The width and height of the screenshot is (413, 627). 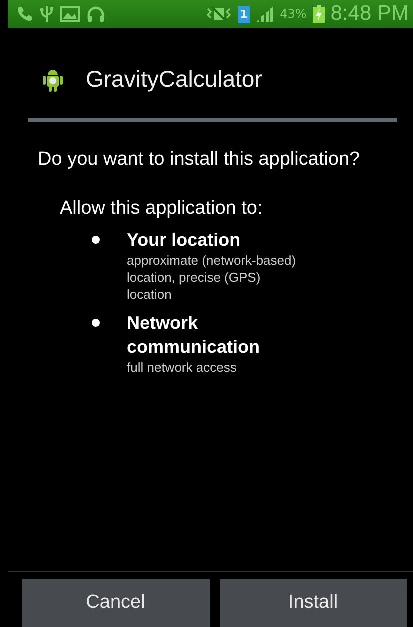 What do you see at coordinates (219, 14) in the screenshot?
I see `vibrate-mute-icon` at bounding box center [219, 14].